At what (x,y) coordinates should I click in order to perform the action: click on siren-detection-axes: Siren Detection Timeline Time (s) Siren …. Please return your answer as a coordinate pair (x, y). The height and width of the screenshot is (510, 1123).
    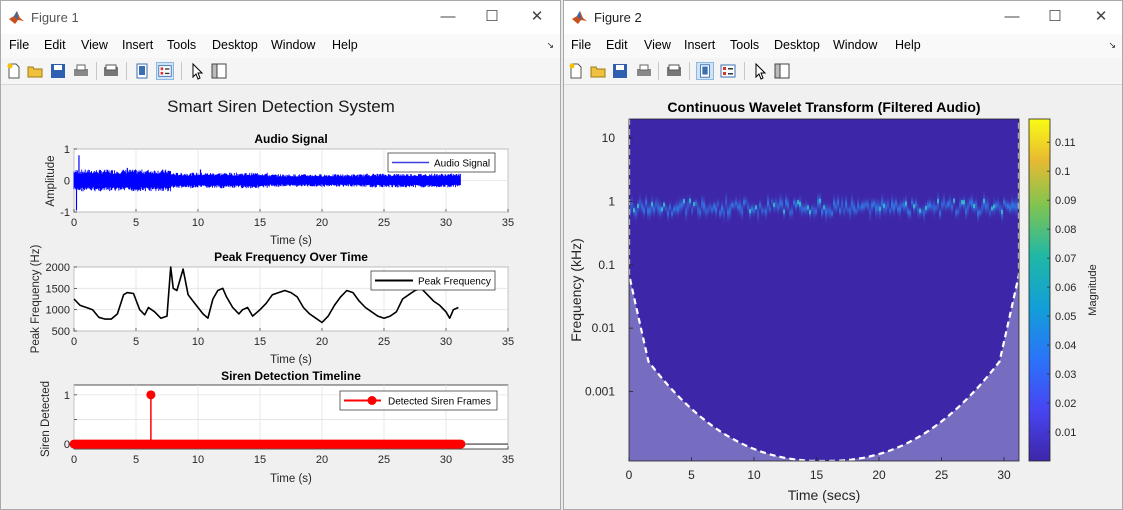
    Looking at the image, I should click on (277, 427).